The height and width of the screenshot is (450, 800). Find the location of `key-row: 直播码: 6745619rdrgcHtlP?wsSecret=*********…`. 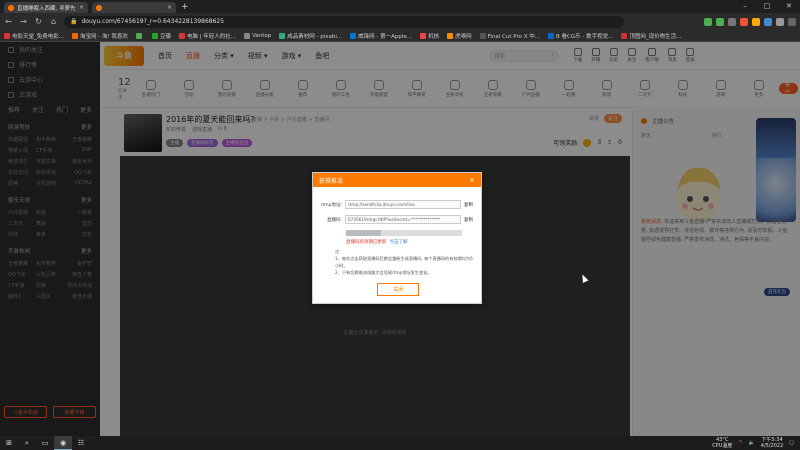

key-row: 直播码: 6745619rdrgcHtlP?wsSecret=*********… is located at coordinates (395, 219).